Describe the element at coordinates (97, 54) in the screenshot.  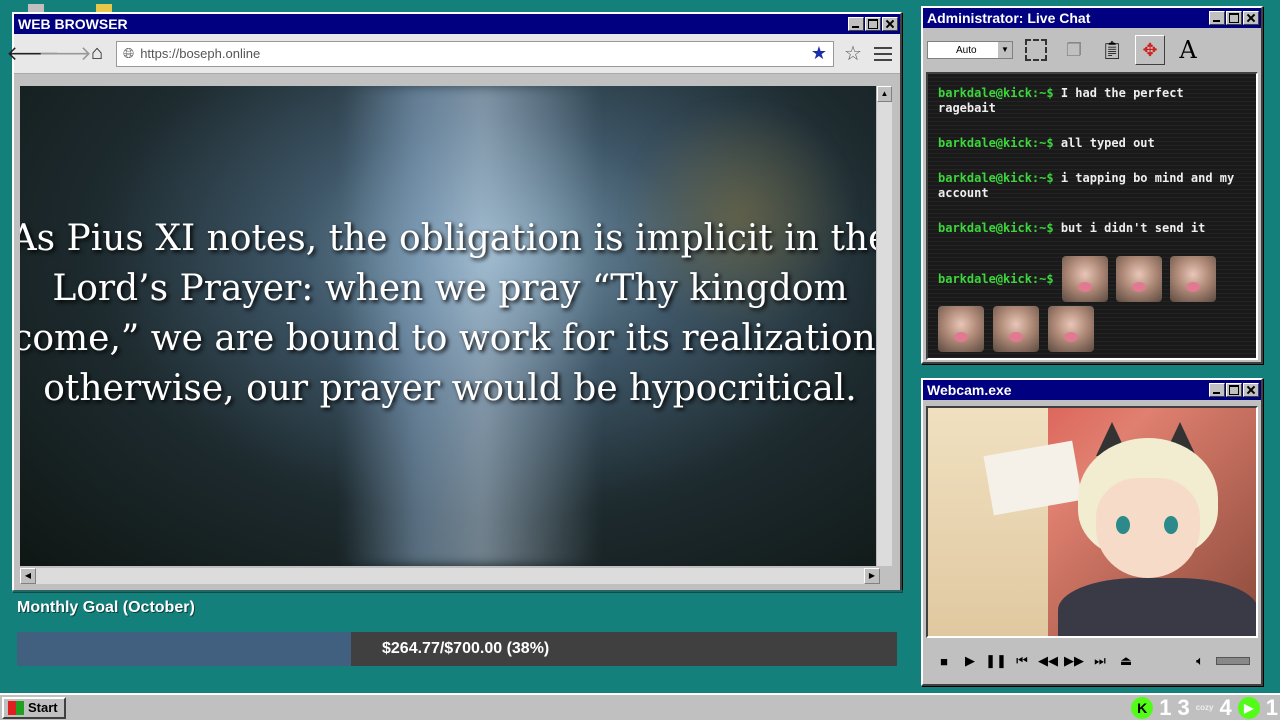
I see `home-icon: ⌂` at that location.